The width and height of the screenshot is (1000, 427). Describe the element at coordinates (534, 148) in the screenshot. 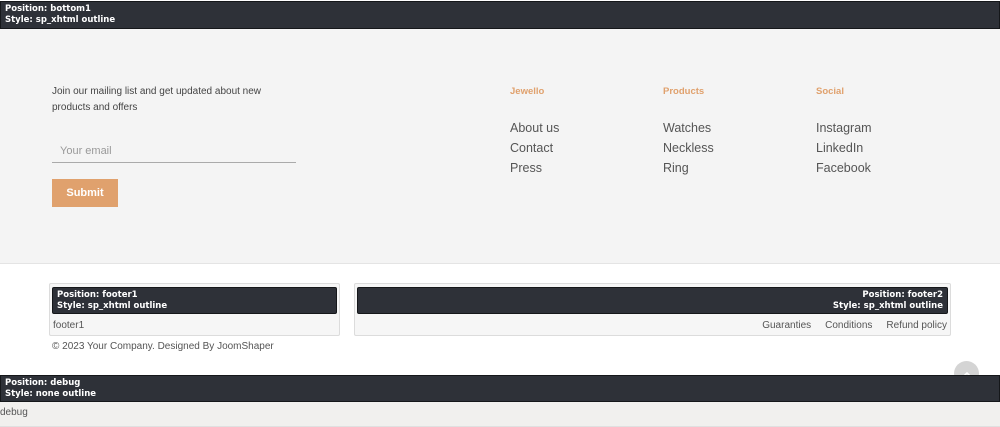

I see `link-contact: Contact` at that location.